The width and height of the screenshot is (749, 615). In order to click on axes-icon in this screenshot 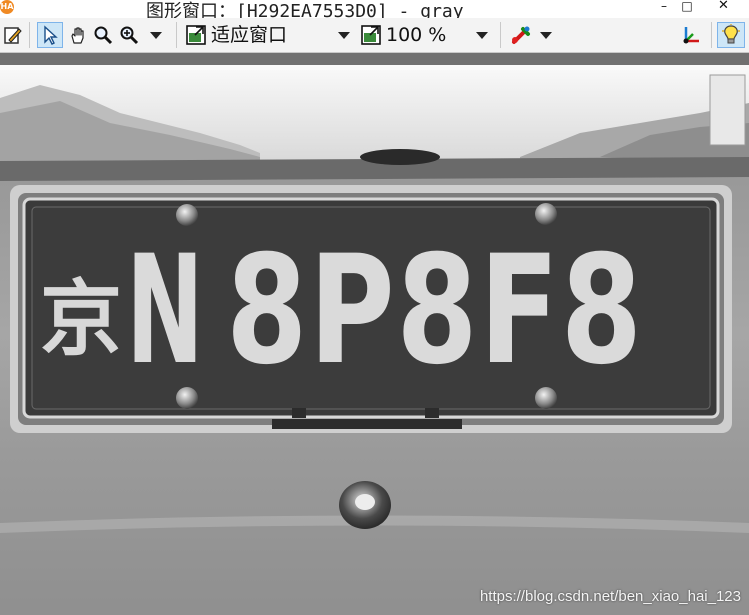, I will do `click(691, 35)`.